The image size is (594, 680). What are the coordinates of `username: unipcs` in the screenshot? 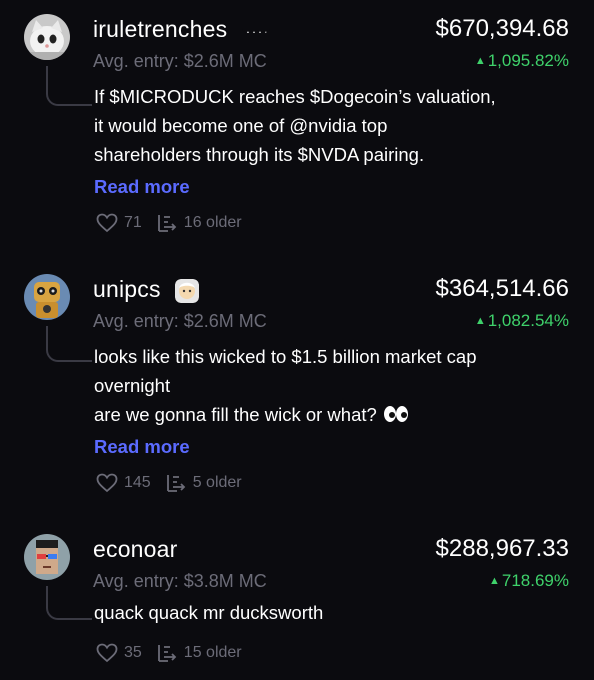 It's located at (146, 289).